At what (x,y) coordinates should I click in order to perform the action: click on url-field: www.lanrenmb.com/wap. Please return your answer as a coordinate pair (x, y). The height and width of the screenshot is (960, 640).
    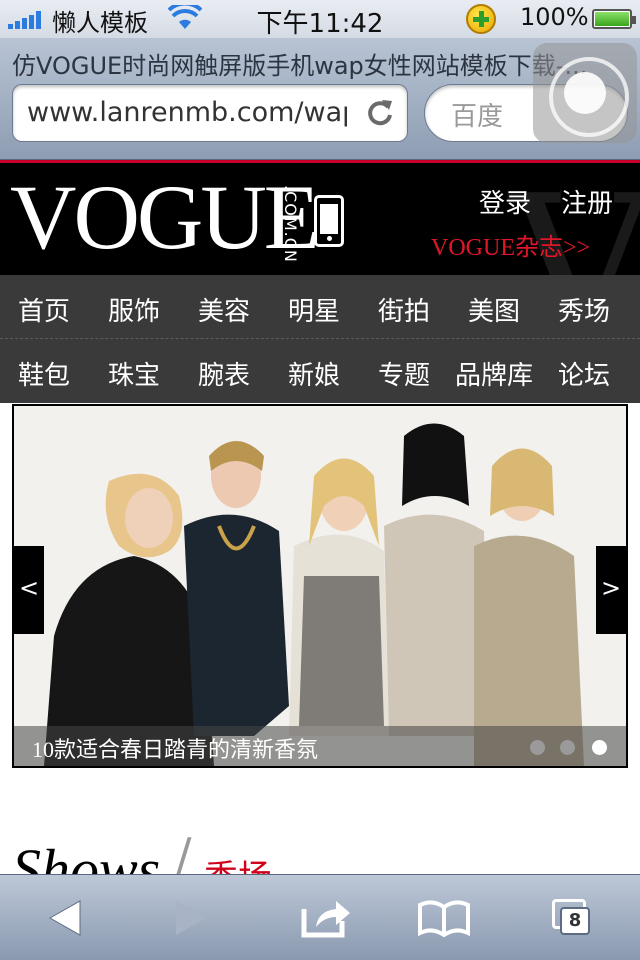
    Looking at the image, I should click on (210, 113).